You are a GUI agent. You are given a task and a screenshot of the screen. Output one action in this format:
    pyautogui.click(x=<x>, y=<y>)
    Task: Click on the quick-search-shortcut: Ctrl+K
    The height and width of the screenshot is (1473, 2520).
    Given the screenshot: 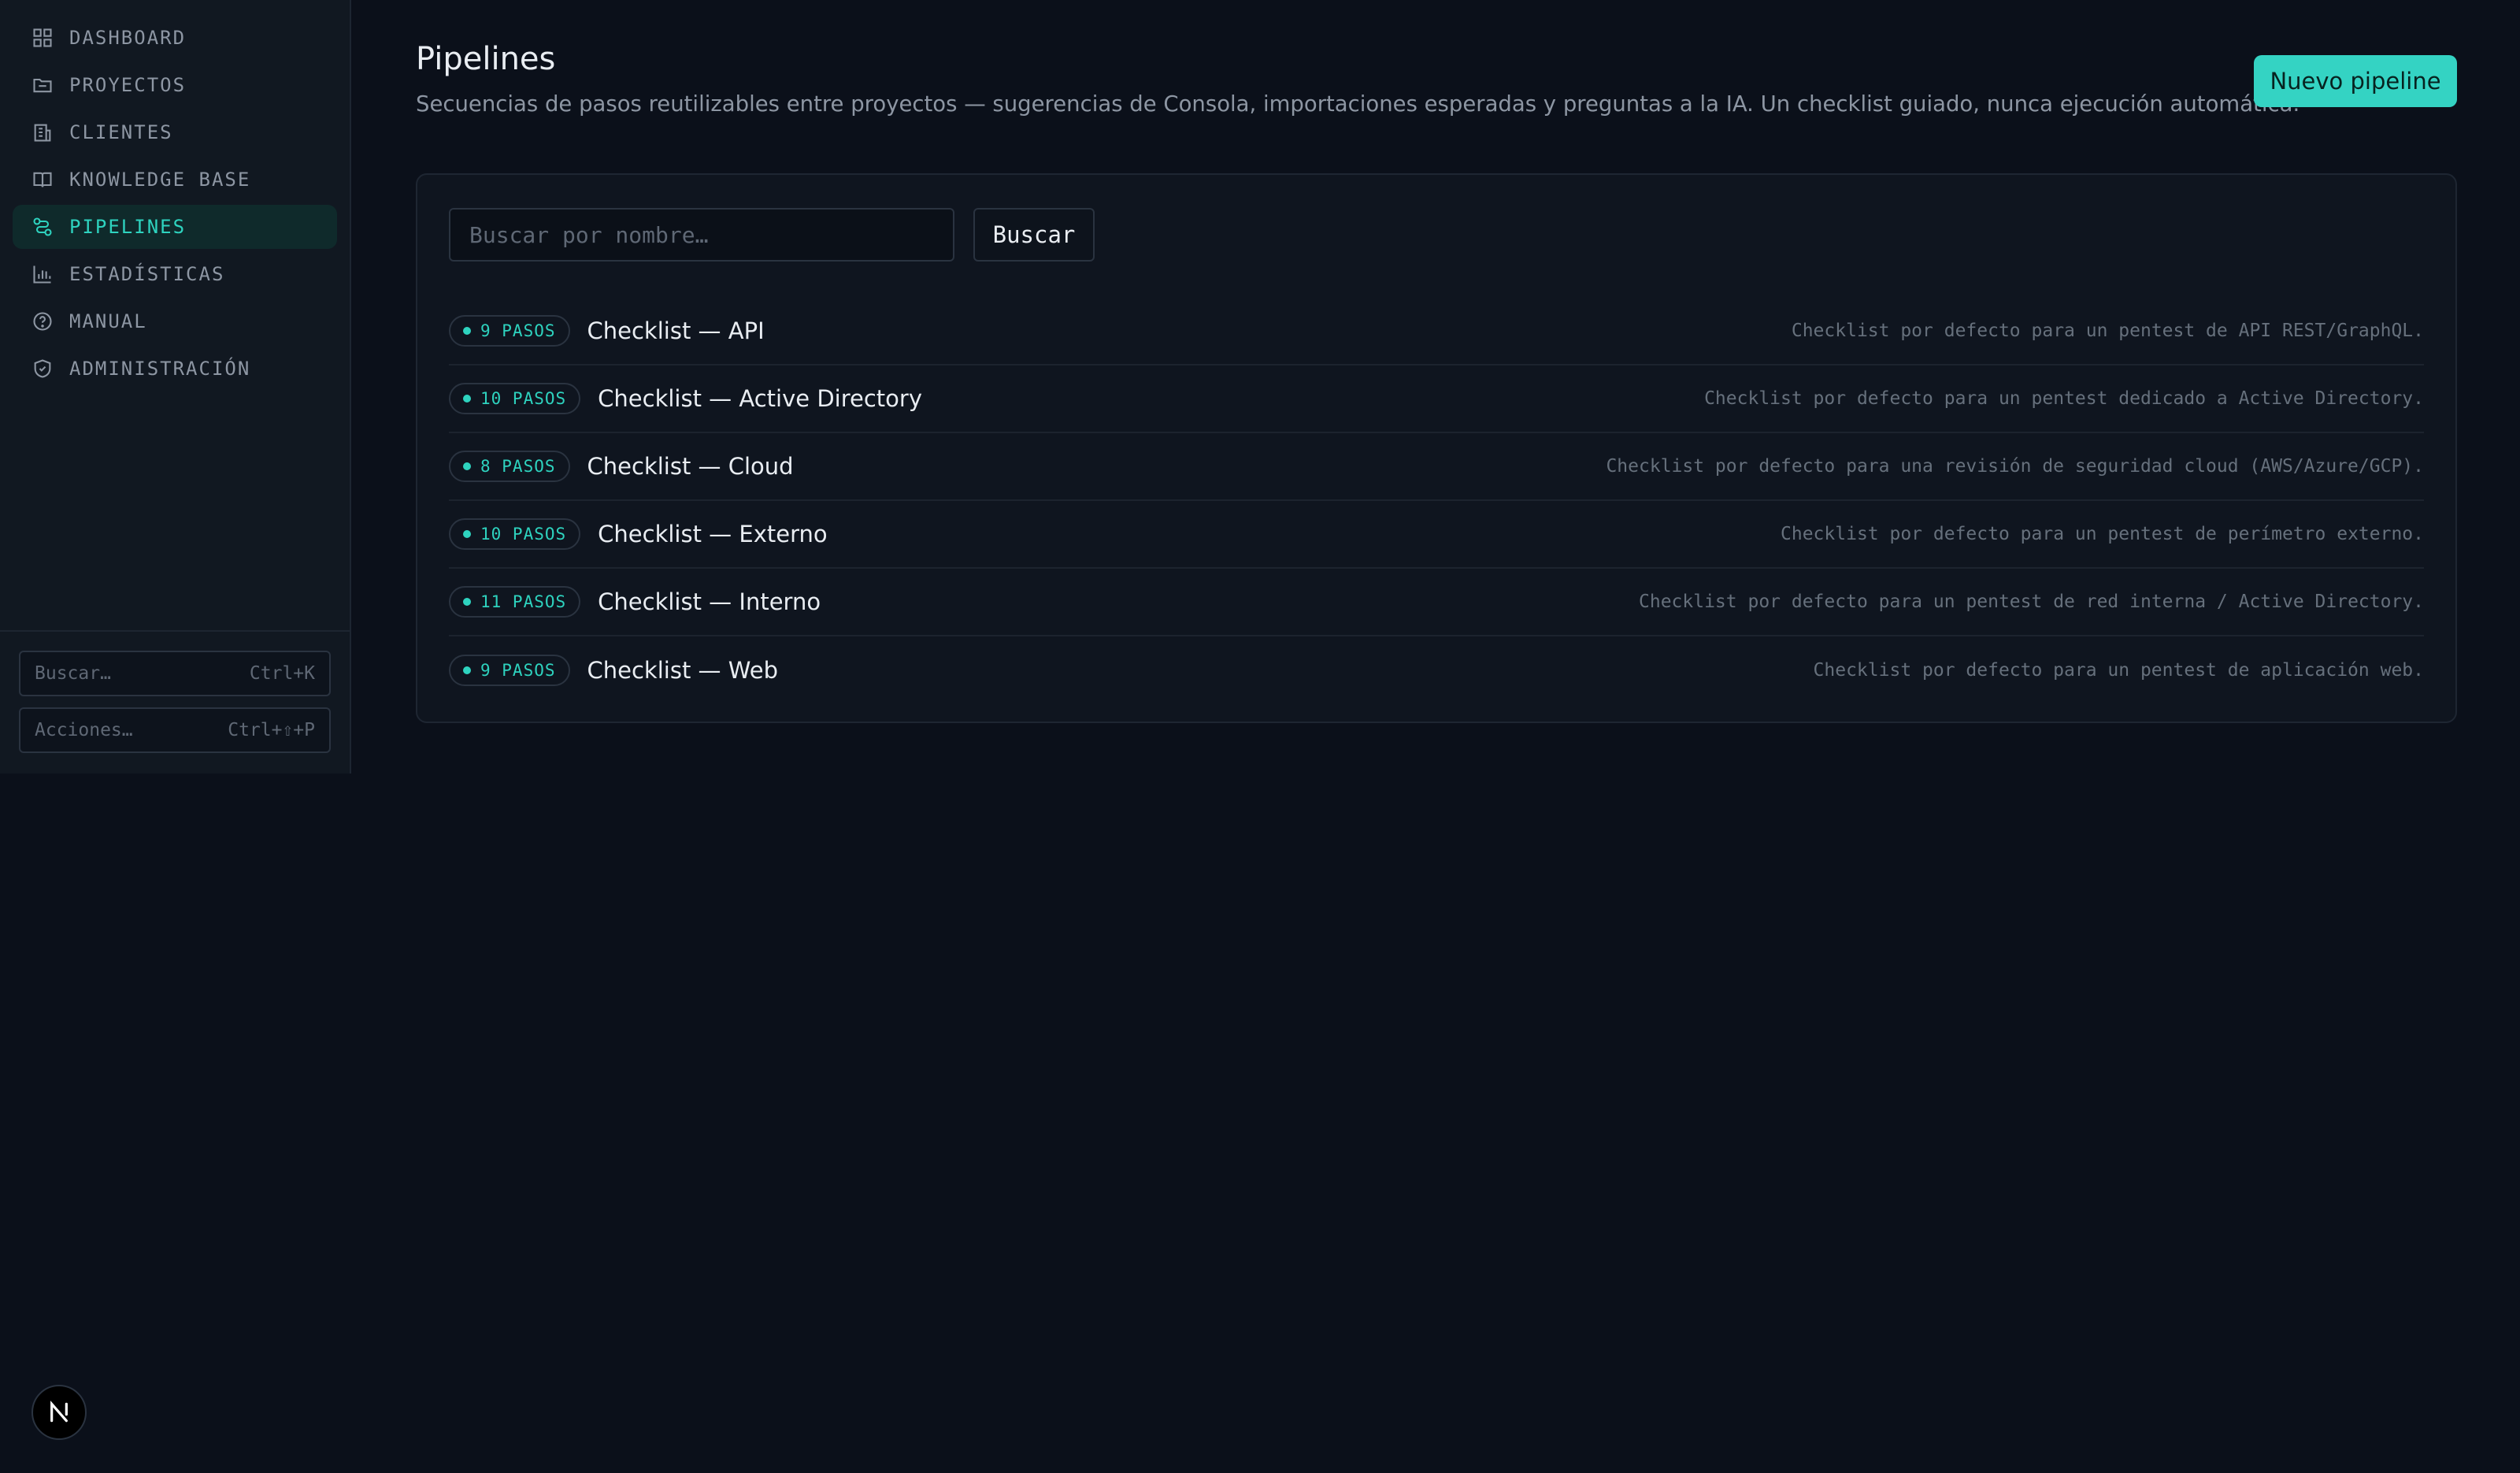 What is the action you would take?
    pyautogui.click(x=282, y=674)
    